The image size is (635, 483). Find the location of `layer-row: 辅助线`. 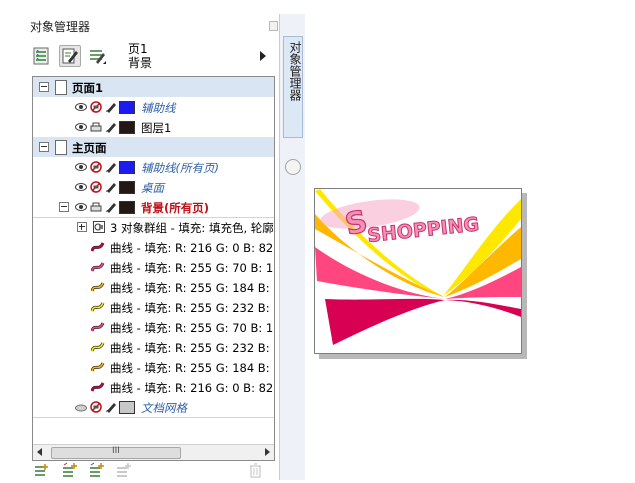

layer-row: 辅助线 is located at coordinates (153, 107).